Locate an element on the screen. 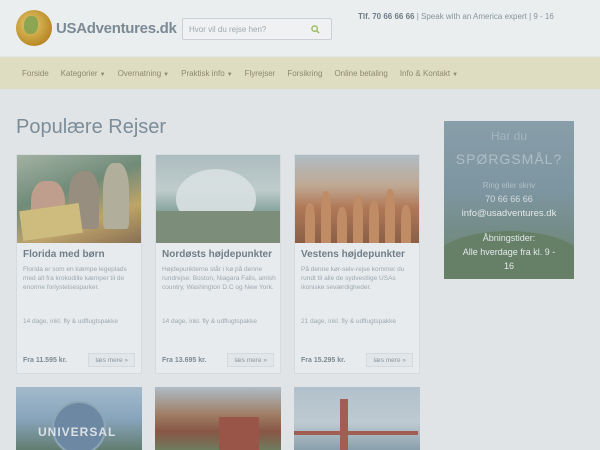 This screenshot has height=450, width=600. page-title: Populære Rejser is located at coordinates (91, 127).